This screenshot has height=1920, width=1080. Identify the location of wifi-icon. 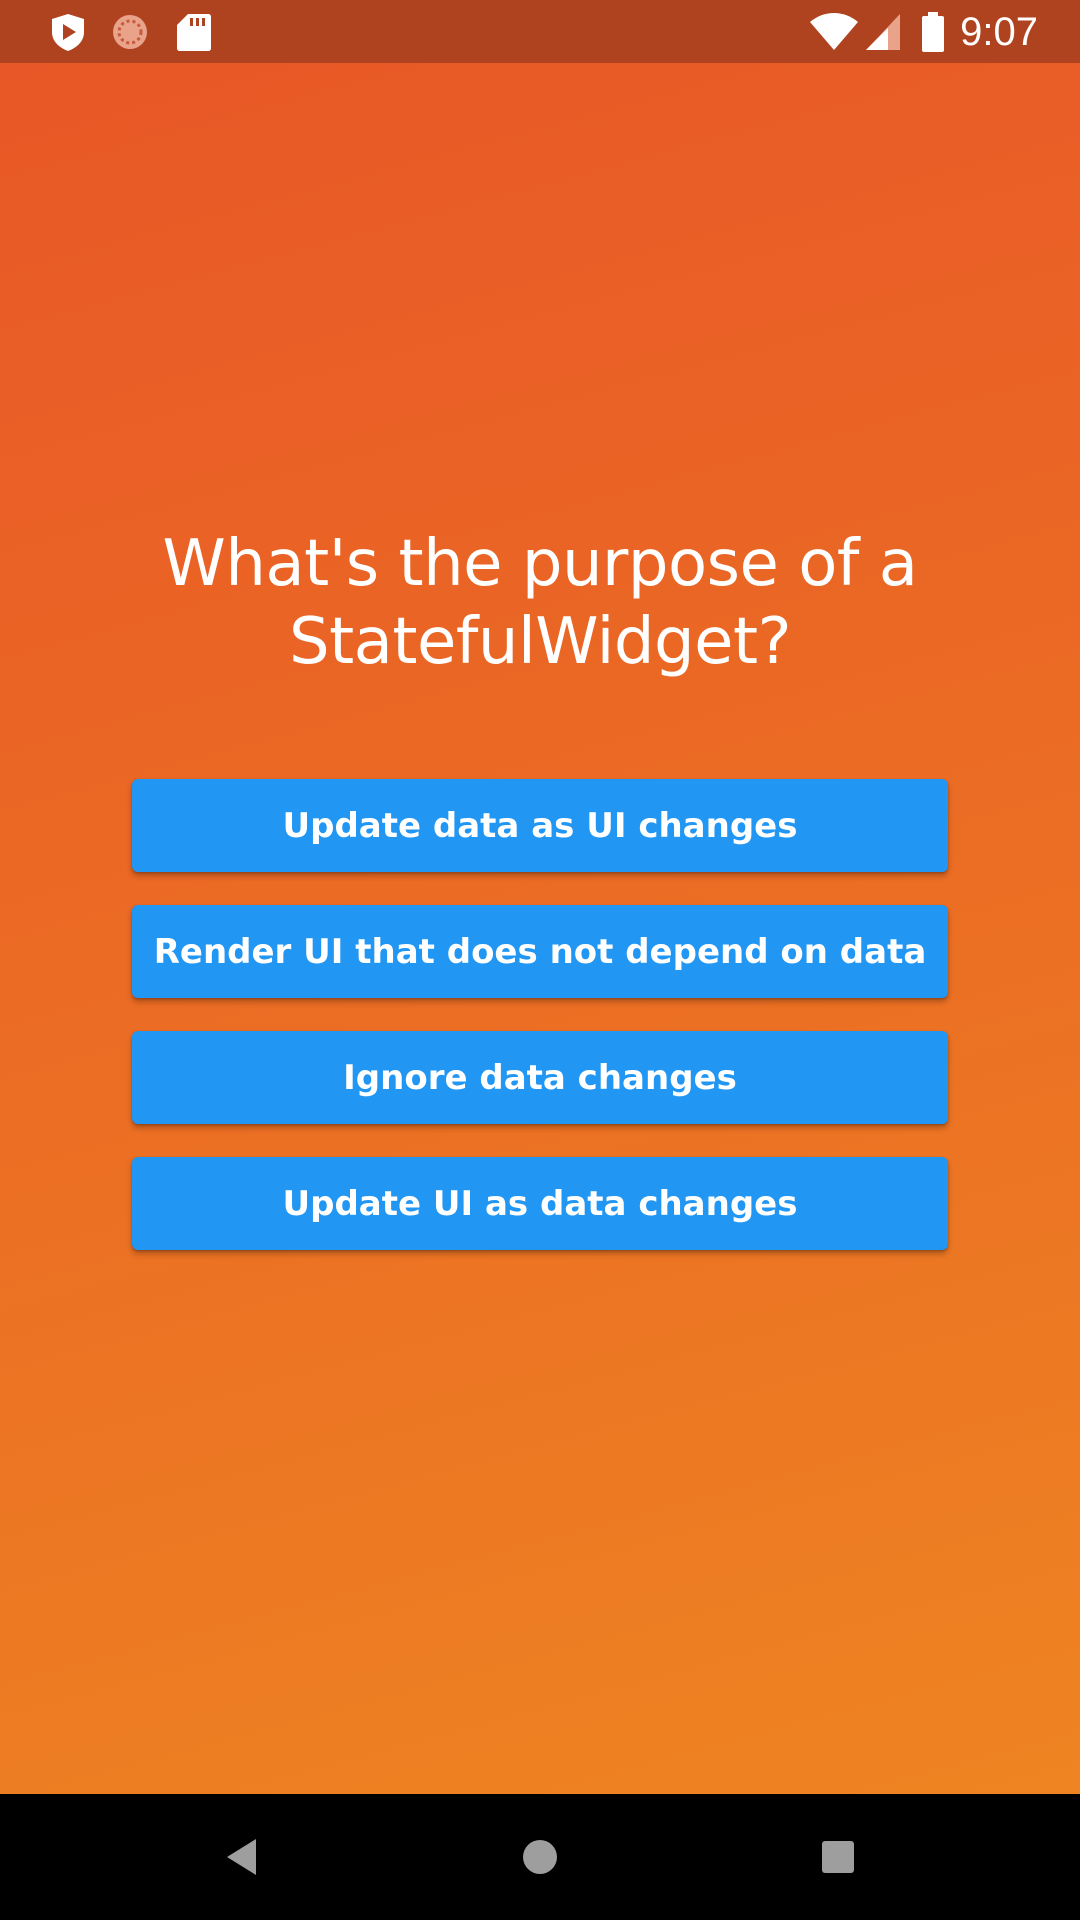
(834, 32).